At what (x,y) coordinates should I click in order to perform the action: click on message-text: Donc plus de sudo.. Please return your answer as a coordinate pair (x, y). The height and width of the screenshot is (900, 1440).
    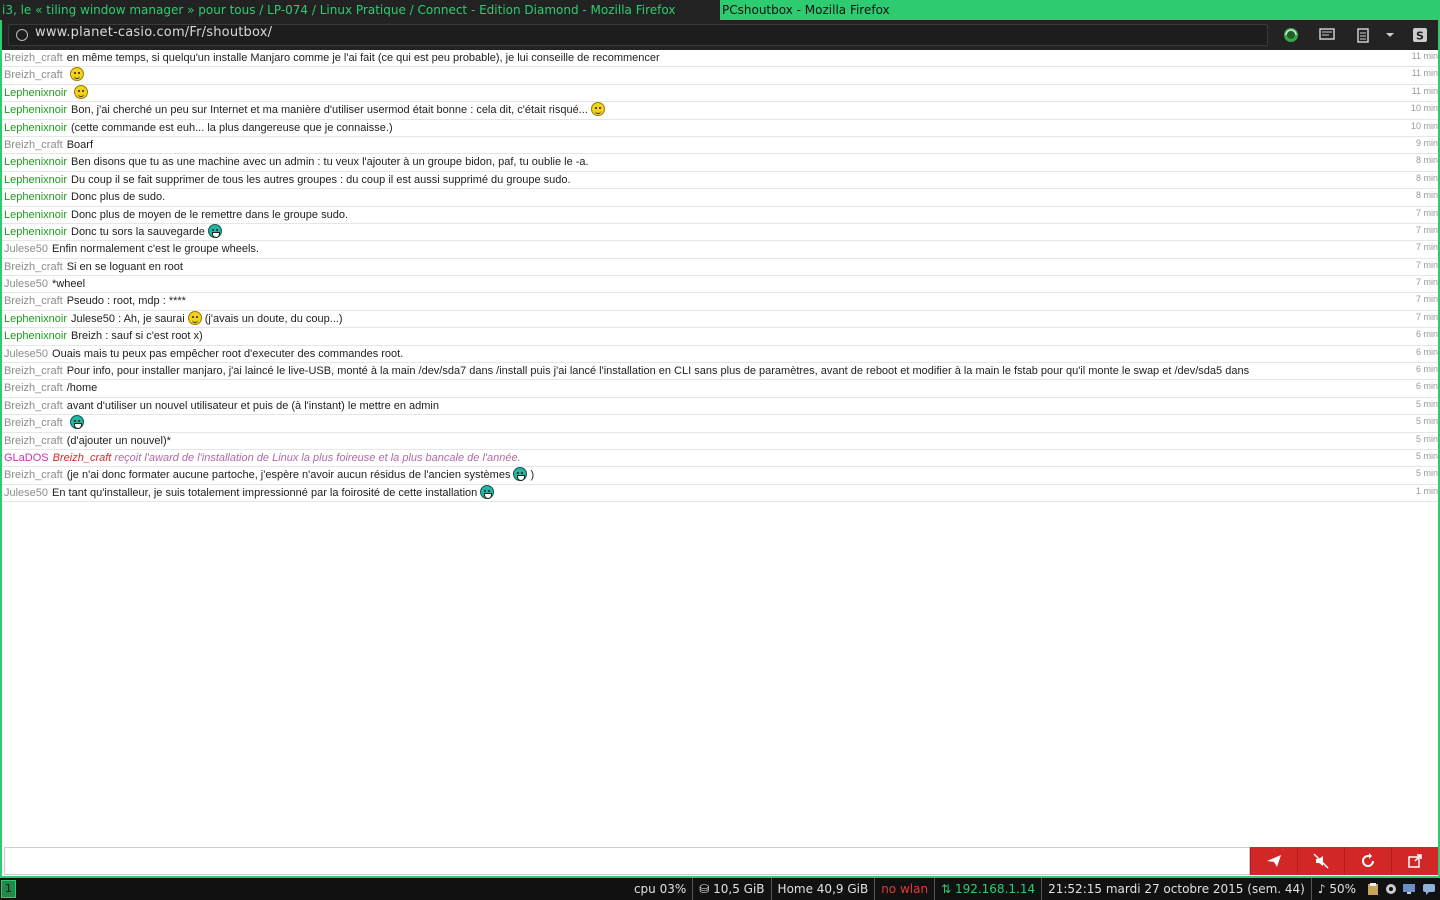
    Looking at the image, I should click on (118, 197).